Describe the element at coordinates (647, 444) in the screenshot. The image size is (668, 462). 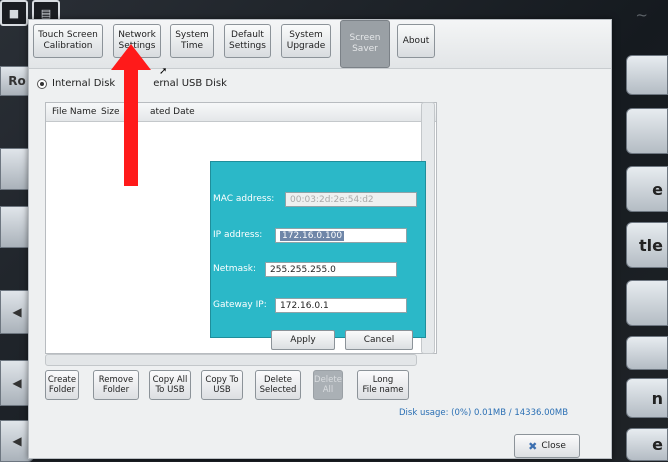
I see `side-right-button-8: e` at that location.